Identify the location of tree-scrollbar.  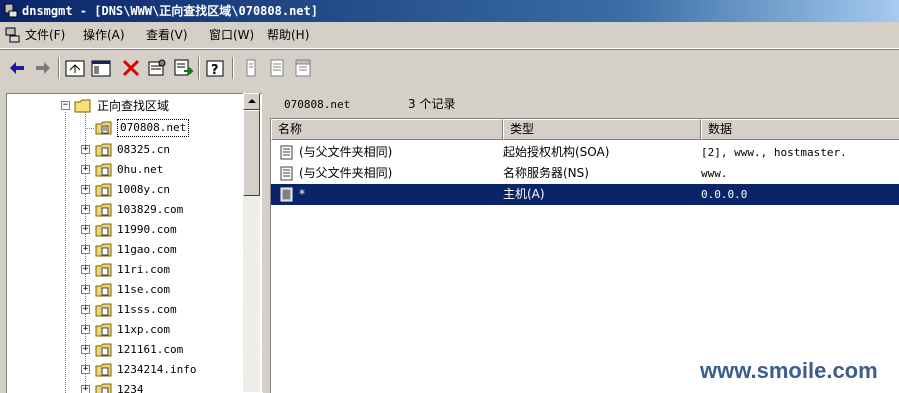
(251, 242).